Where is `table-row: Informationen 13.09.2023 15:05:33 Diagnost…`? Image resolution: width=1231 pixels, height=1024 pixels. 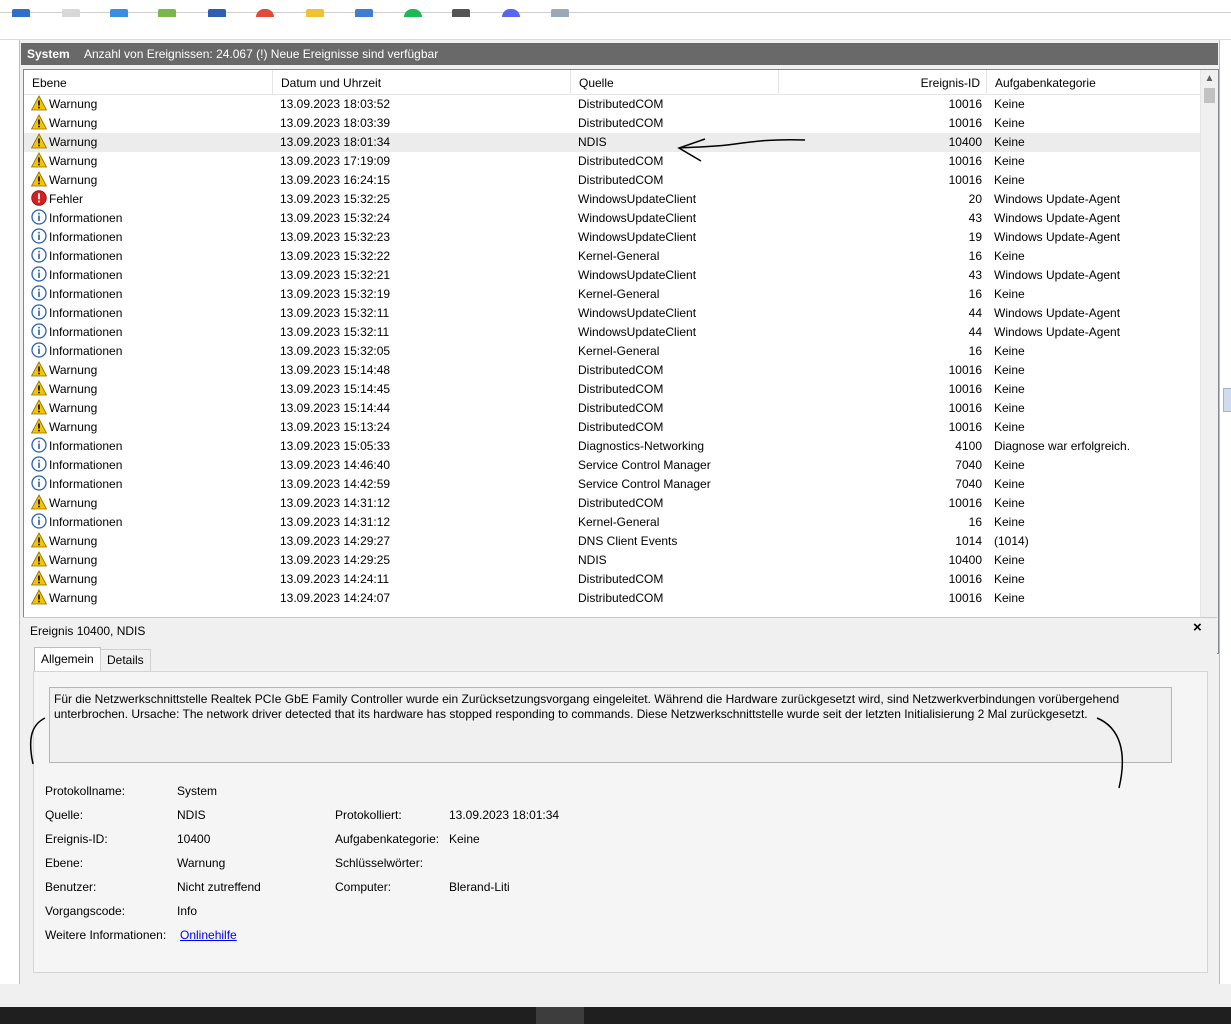
table-row: Informationen 13.09.2023 15:05:33 Diagnost… is located at coordinates (612, 446).